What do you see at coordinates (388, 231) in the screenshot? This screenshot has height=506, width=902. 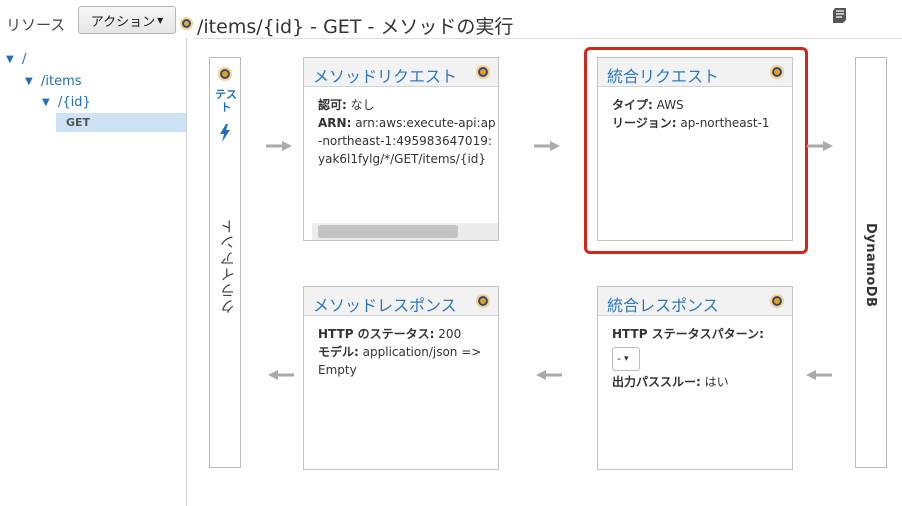 I see `scrollbar-thumb` at bounding box center [388, 231].